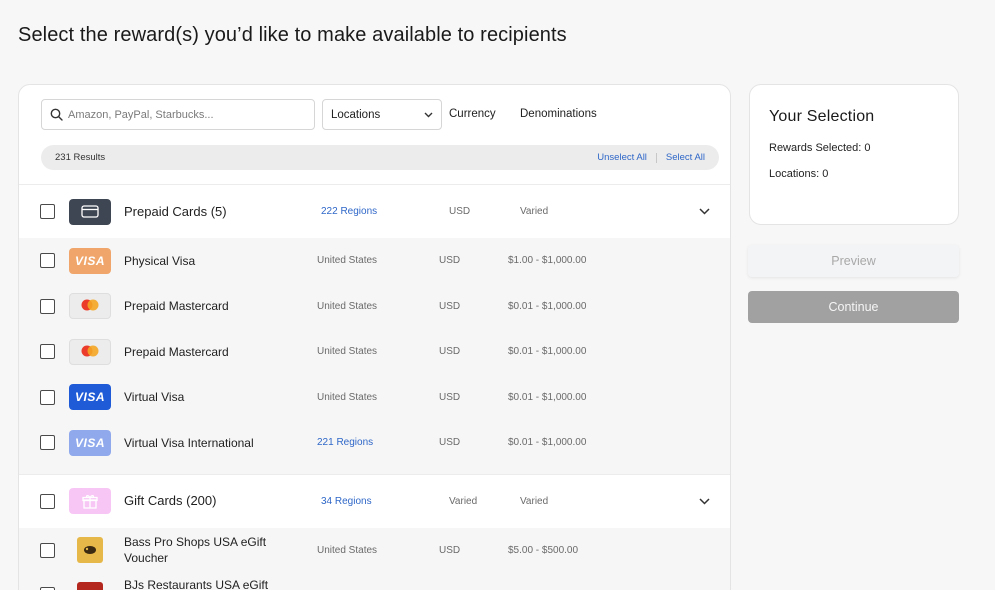 This screenshot has height=590, width=995. I want to click on bass-pro-icon, so click(90, 550).